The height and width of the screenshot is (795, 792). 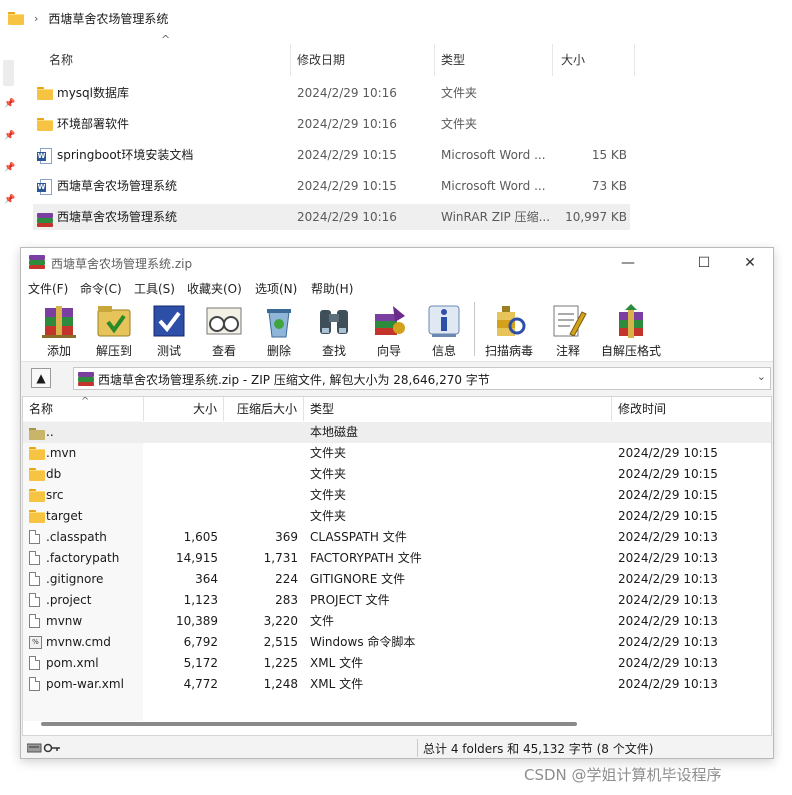 I want to click on info-icon, so click(x=444, y=321).